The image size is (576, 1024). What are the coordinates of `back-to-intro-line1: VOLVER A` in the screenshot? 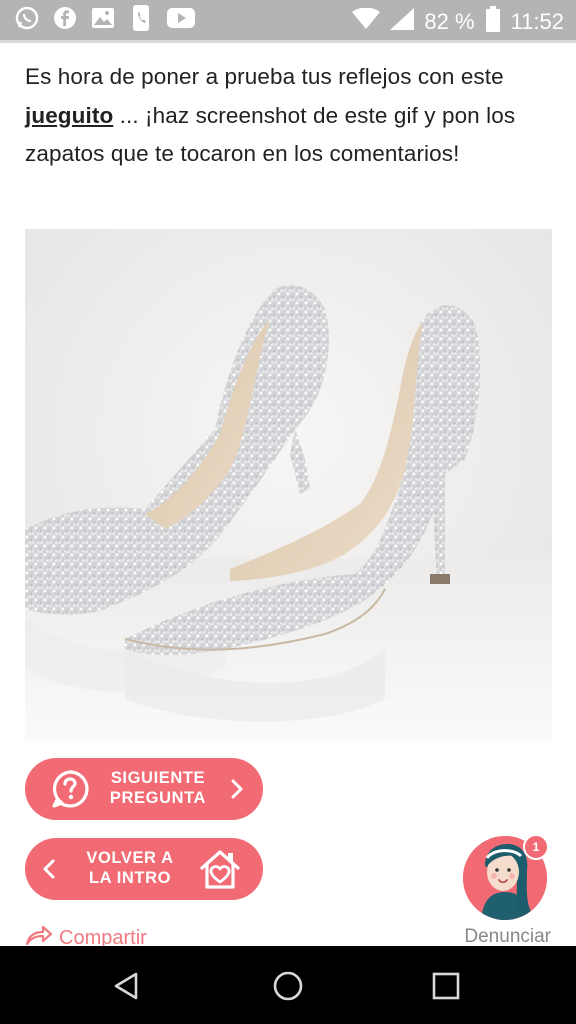 It's located at (130, 858).